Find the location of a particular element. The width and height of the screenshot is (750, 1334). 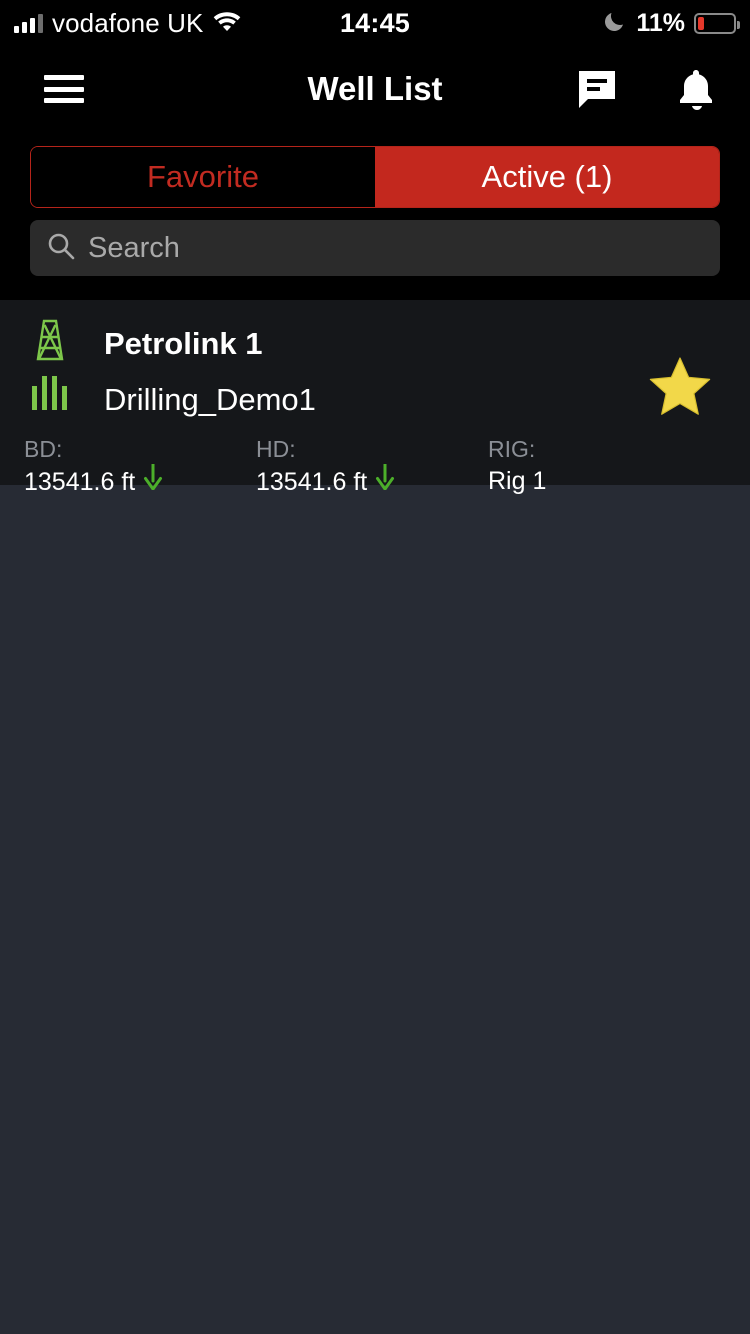

metric-bd-label: BD: is located at coordinates (43, 449).